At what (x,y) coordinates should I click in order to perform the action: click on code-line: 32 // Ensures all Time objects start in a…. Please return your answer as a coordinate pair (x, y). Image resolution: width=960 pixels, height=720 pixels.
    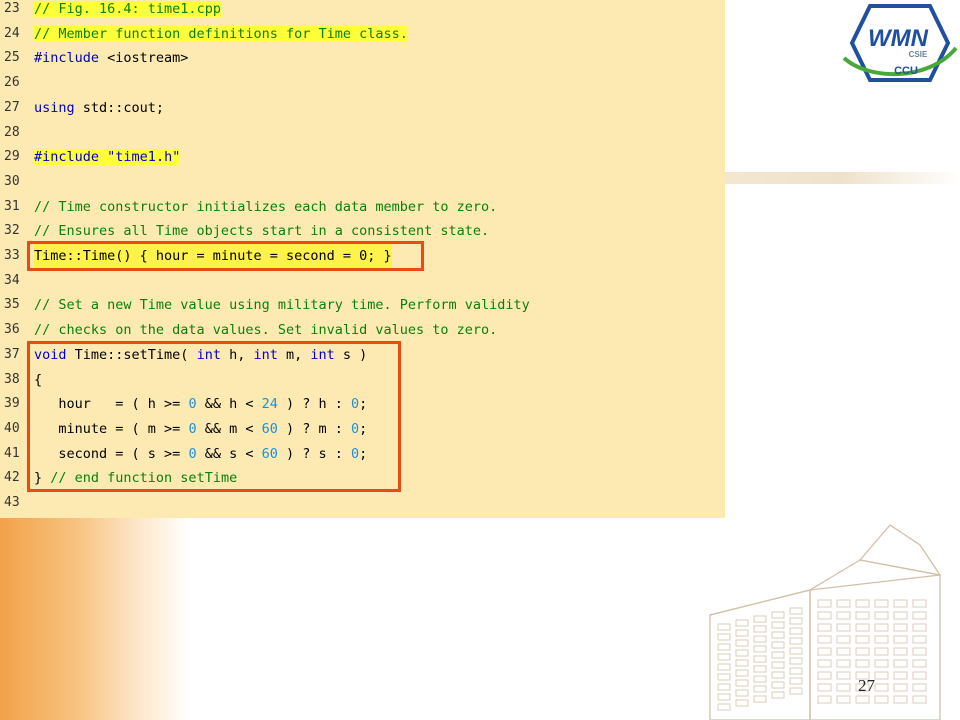
    Looking at the image, I should click on (362, 231).